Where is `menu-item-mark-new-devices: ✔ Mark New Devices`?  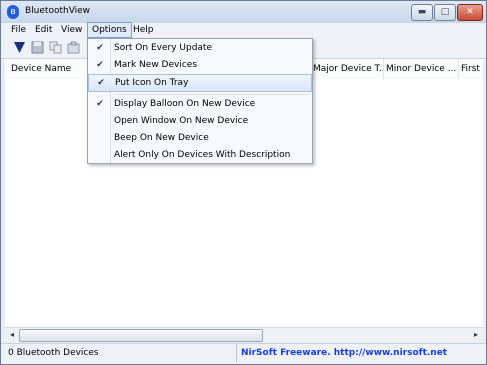 menu-item-mark-new-devices: ✔ Mark New Devices is located at coordinates (200, 65).